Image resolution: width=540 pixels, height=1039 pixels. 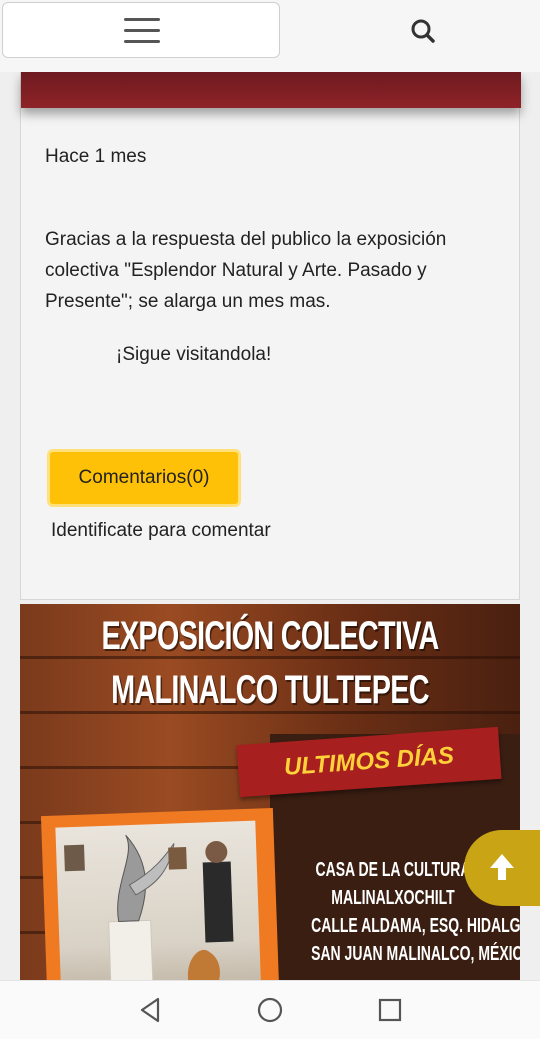 I want to click on address-line: CASA DE LA CULTURA, so click(x=393, y=870).